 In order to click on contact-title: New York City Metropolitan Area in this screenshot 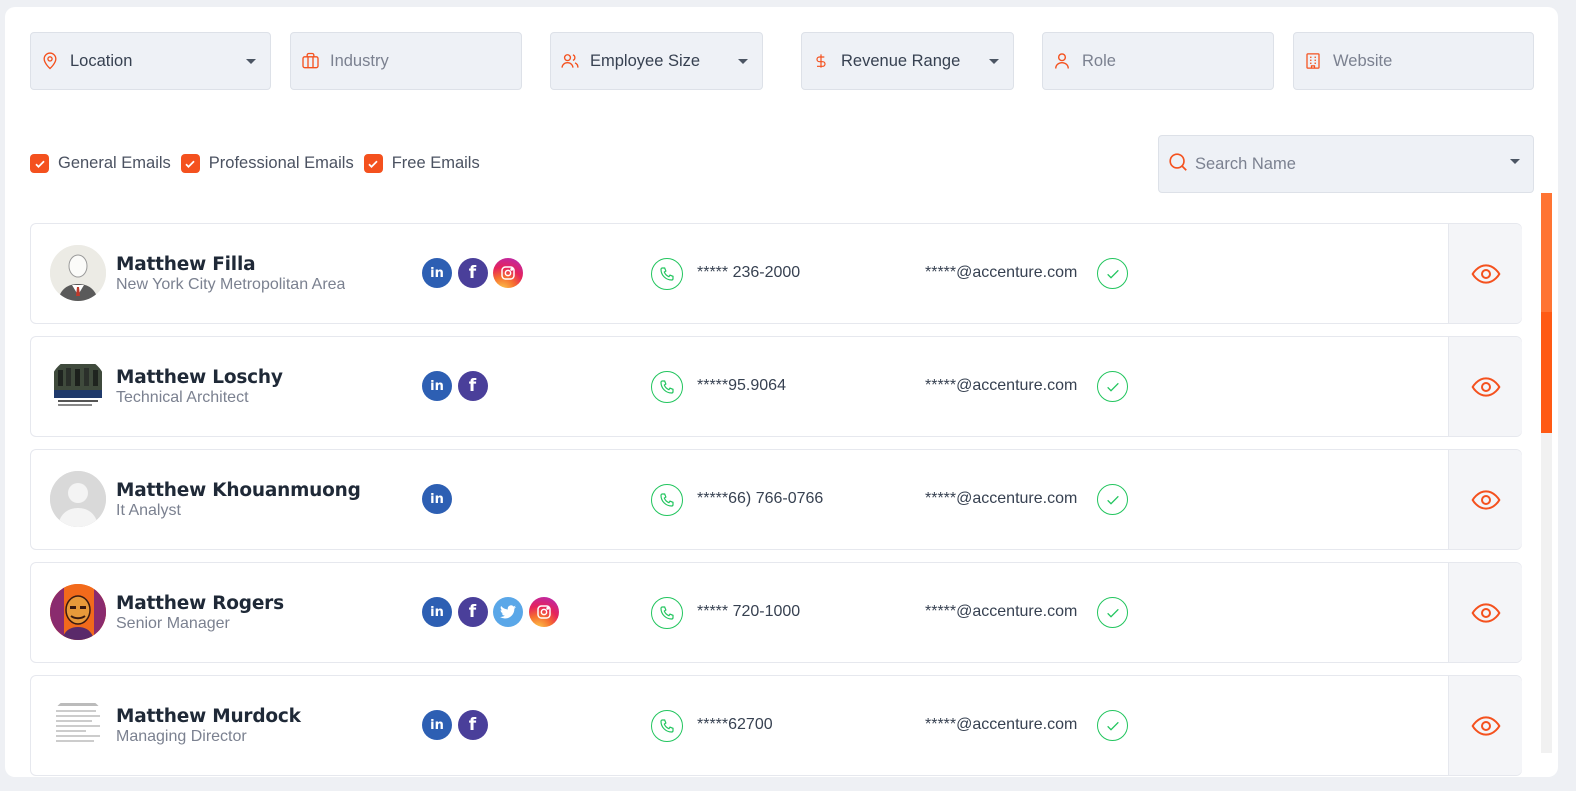, I will do `click(231, 284)`.